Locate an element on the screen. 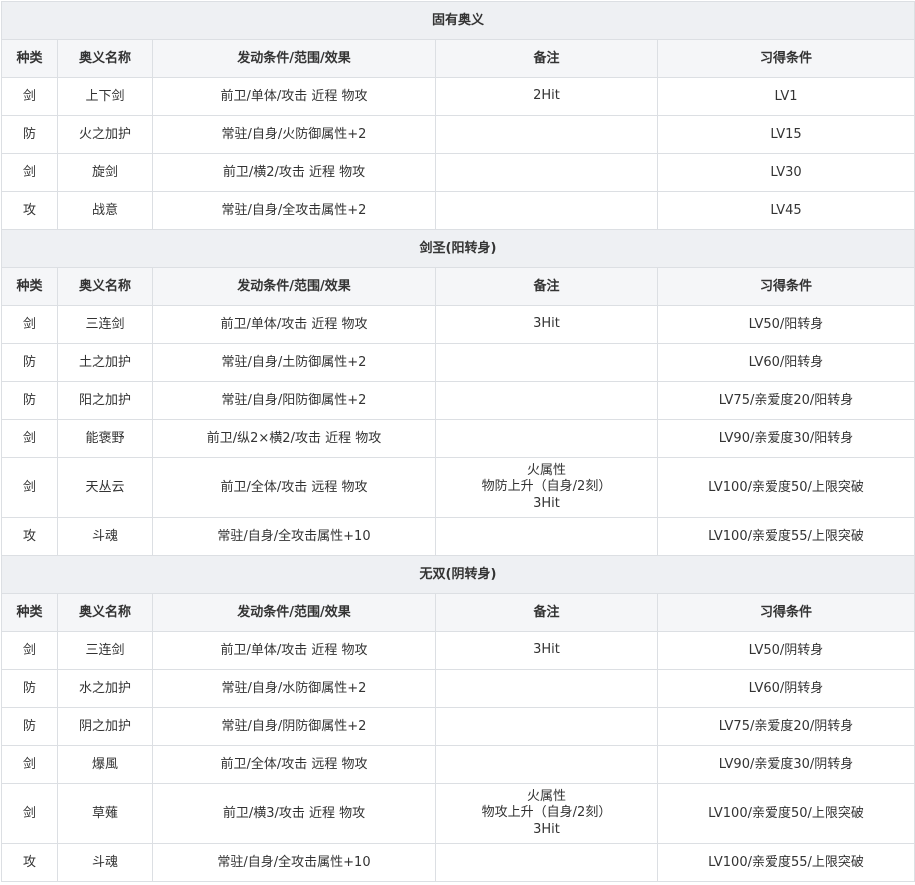  skill-effect-cell: 常驻/自身/土防御属性+2 is located at coordinates (294, 362).